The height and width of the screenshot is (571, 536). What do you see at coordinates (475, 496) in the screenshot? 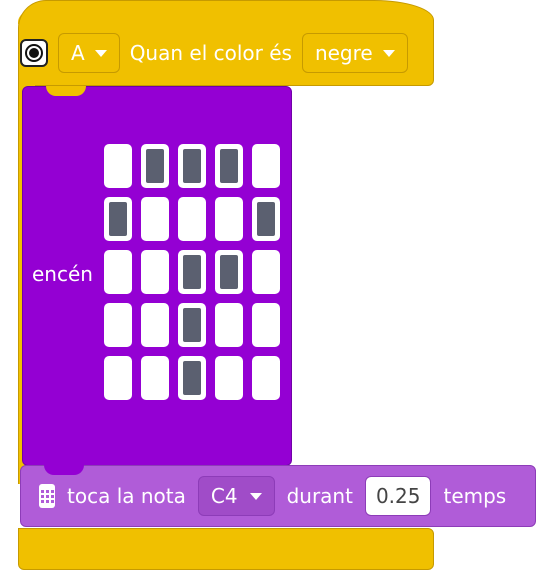
I see `beats-unit-label: temps` at bounding box center [475, 496].